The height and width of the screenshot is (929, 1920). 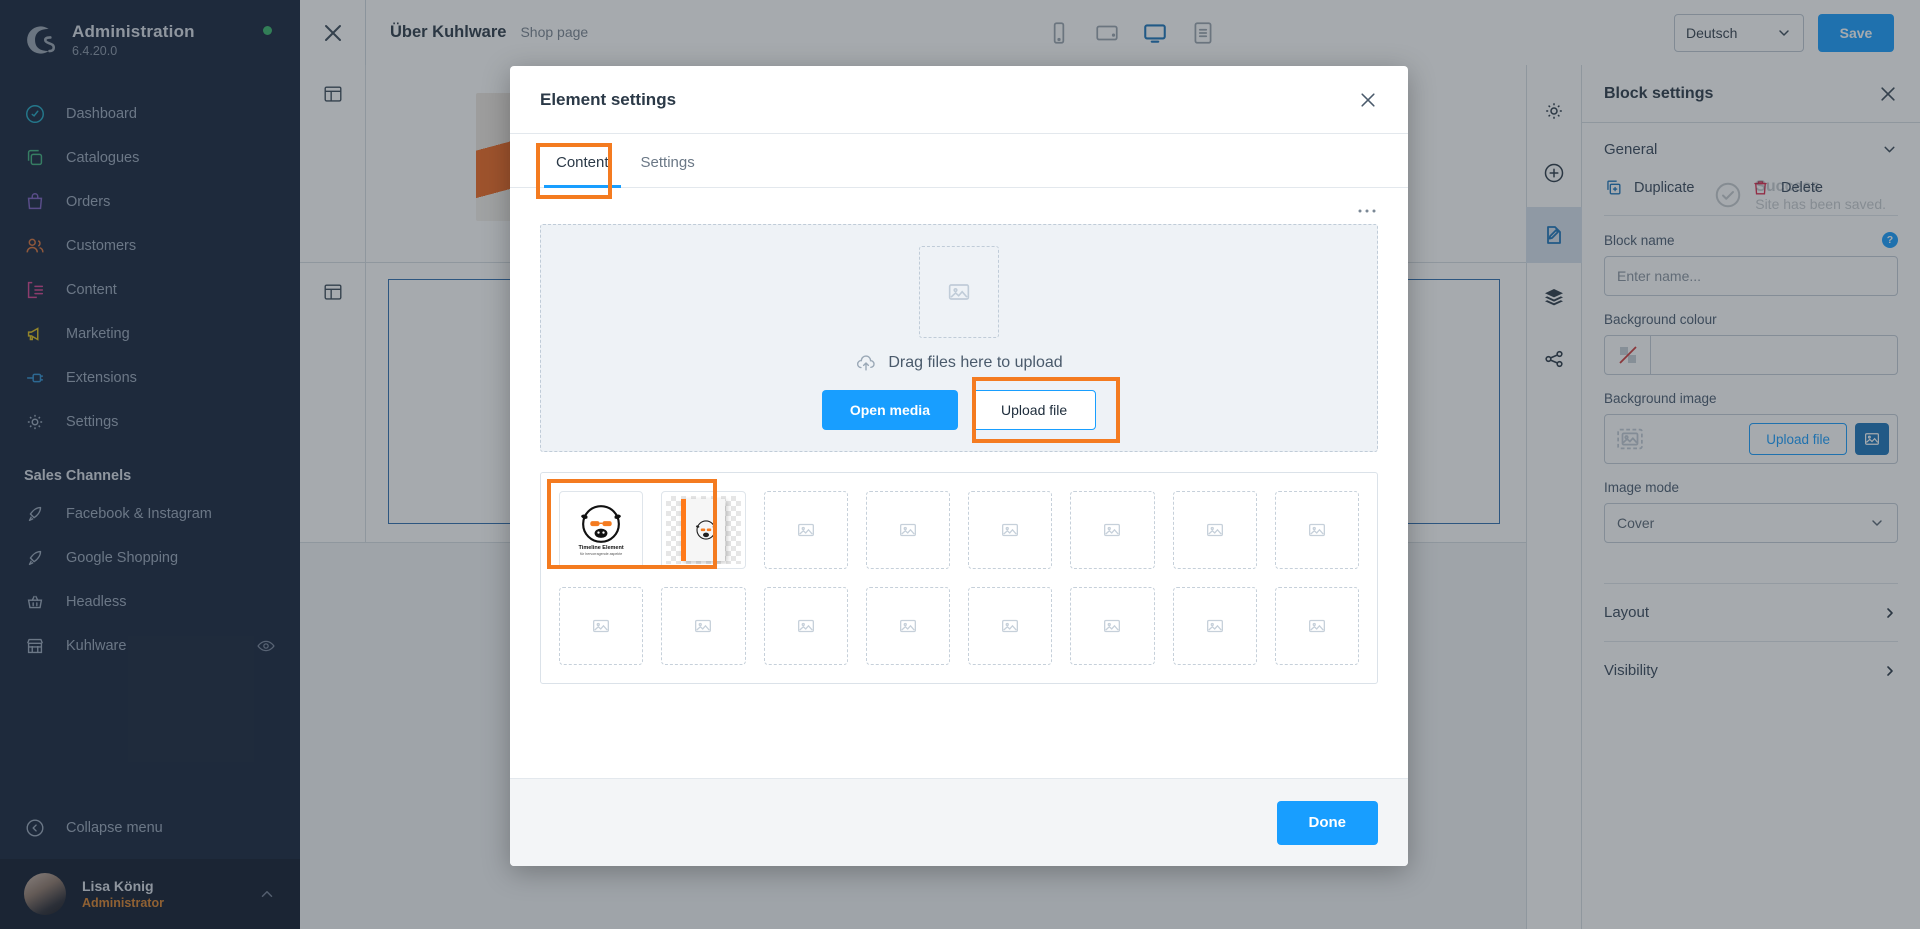 What do you see at coordinates (608, 99) in the screenshot?
I see `modal-title: Element settings` at bounding box center [608, 99].